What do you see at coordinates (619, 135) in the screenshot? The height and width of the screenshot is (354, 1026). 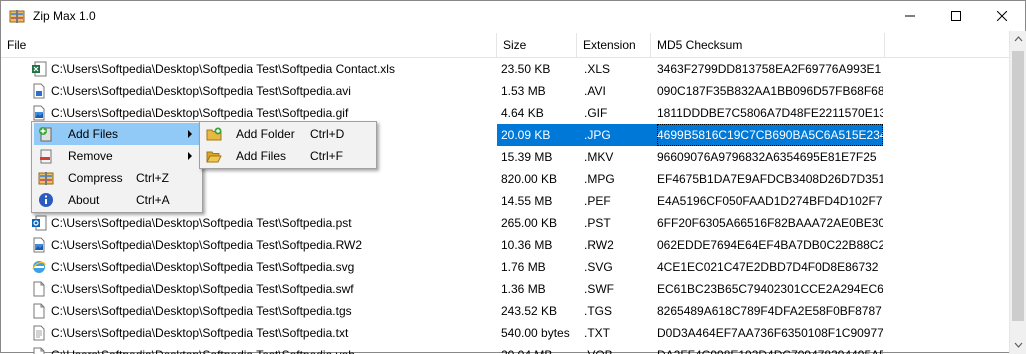 I see `cell-extension: .JPG` at bounding box center [619, 135].